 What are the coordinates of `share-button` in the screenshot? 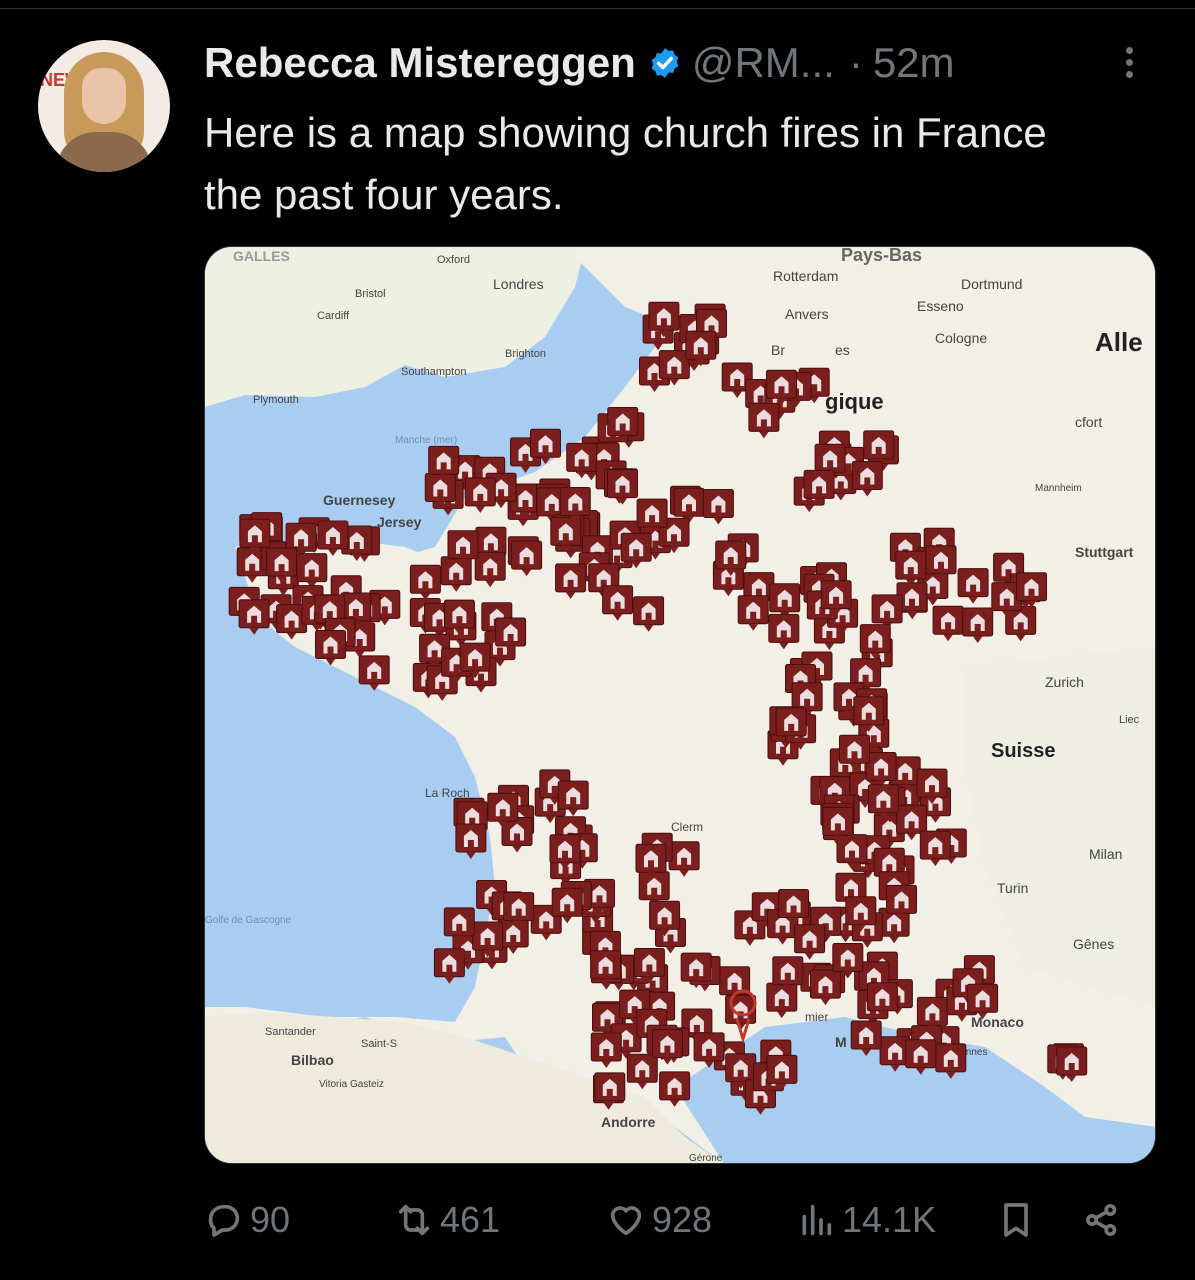 It's located at (1105, 1220).